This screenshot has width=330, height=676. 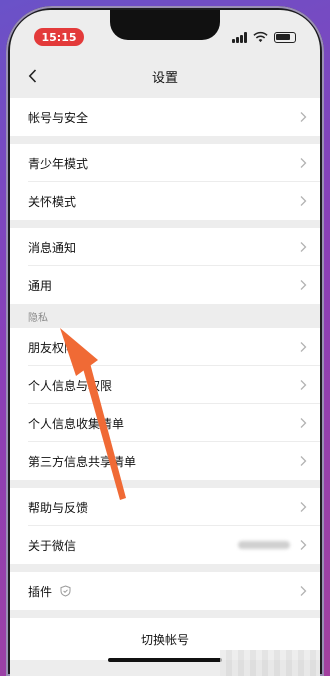 What do you see at coordinates (70, 385) in the screenshot?
I see `settings-item-label: 个人信息与权限` at bounding box center [70, 385].